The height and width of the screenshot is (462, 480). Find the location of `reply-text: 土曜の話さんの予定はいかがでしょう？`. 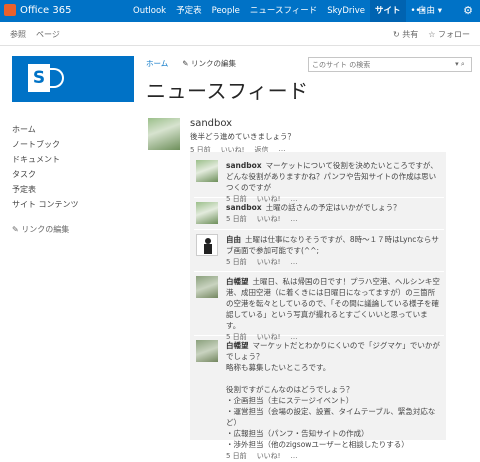

reply-text: 土曜の話さんの予定はいかがでしょう？ is located at coordinates (333, 207).